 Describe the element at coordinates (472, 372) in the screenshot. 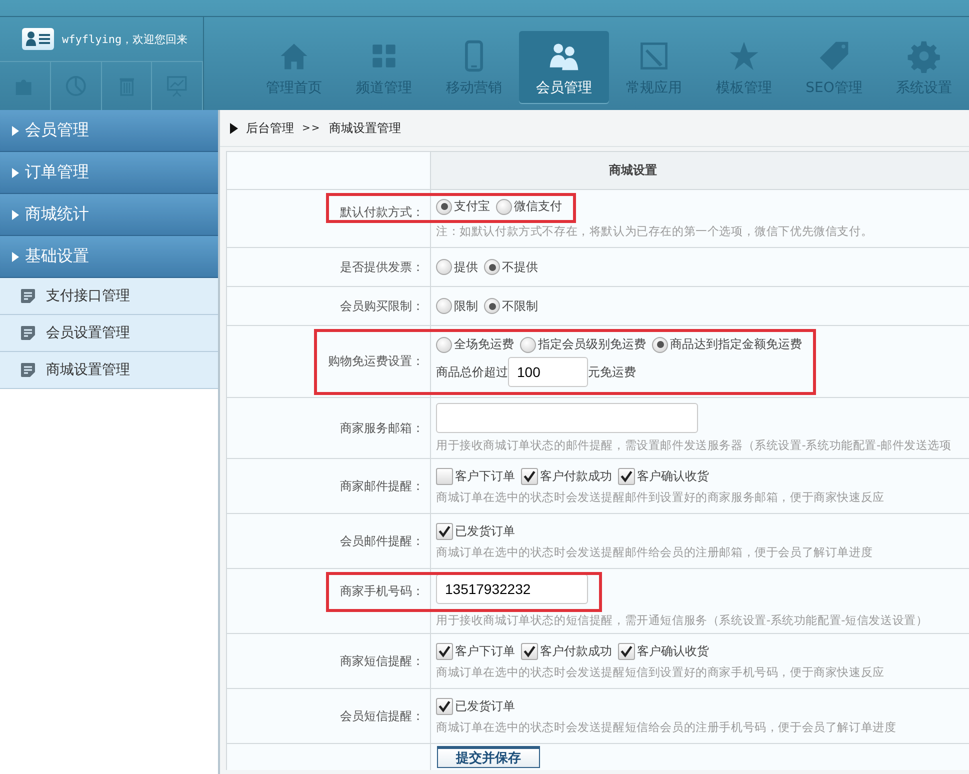

I see `amount-prefix: 商品总价超过` at that location.